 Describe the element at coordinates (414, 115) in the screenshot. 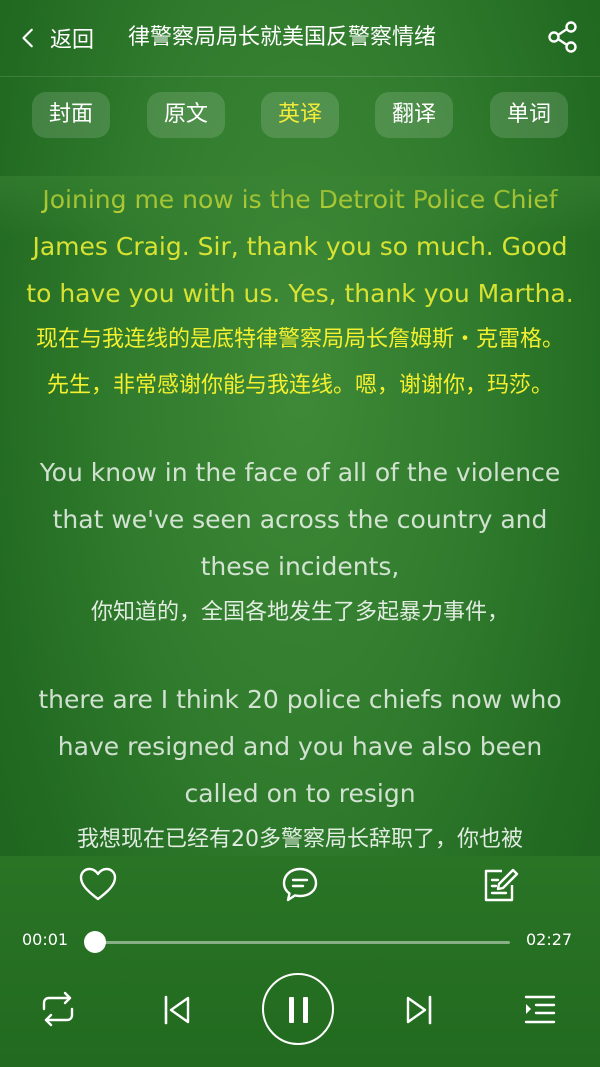

I see `tab-translation: 翻译` at that location.